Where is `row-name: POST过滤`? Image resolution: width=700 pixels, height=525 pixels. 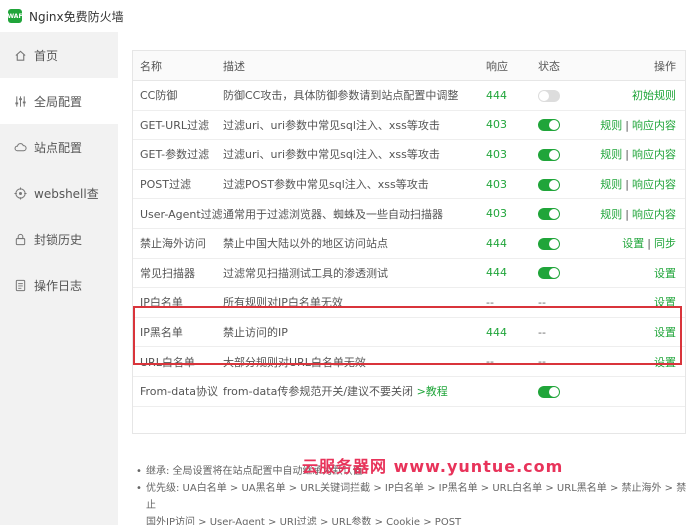
row-name: POST过滤 is located at coordinates (165, 185).